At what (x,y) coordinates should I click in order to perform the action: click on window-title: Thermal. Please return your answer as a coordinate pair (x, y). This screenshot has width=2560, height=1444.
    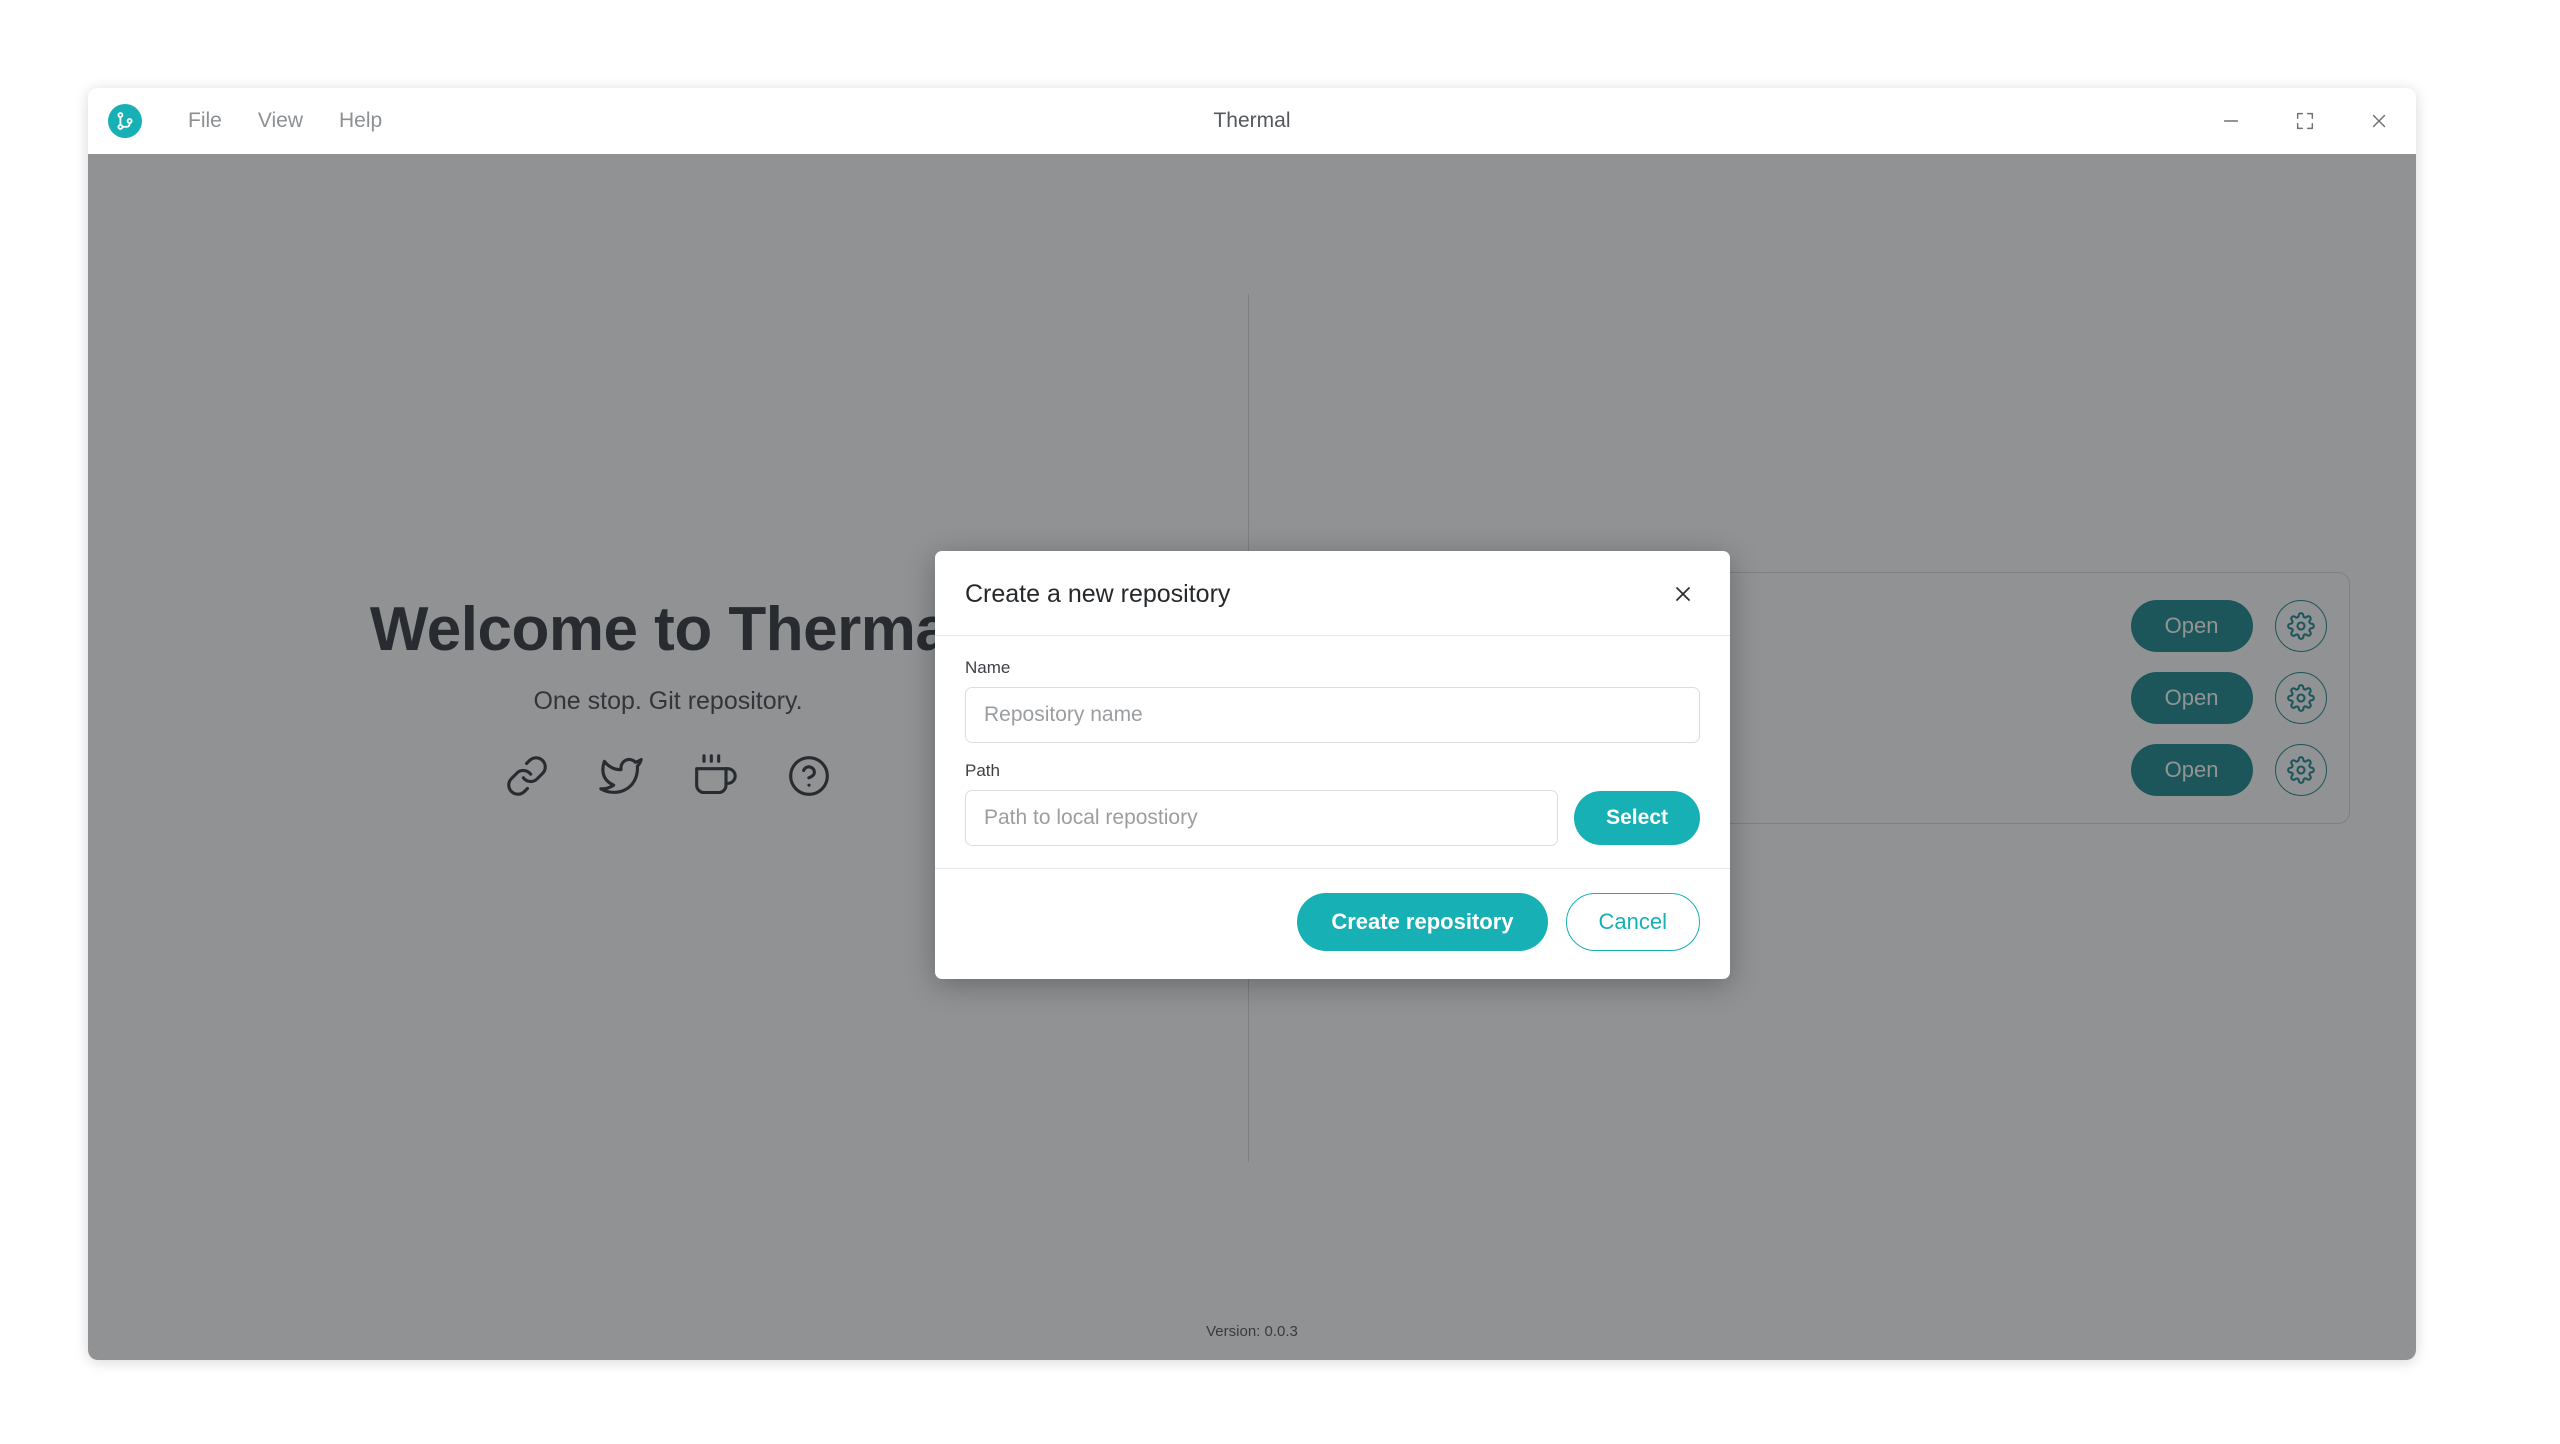
    Looking at the image, I should click on (1252, 120).